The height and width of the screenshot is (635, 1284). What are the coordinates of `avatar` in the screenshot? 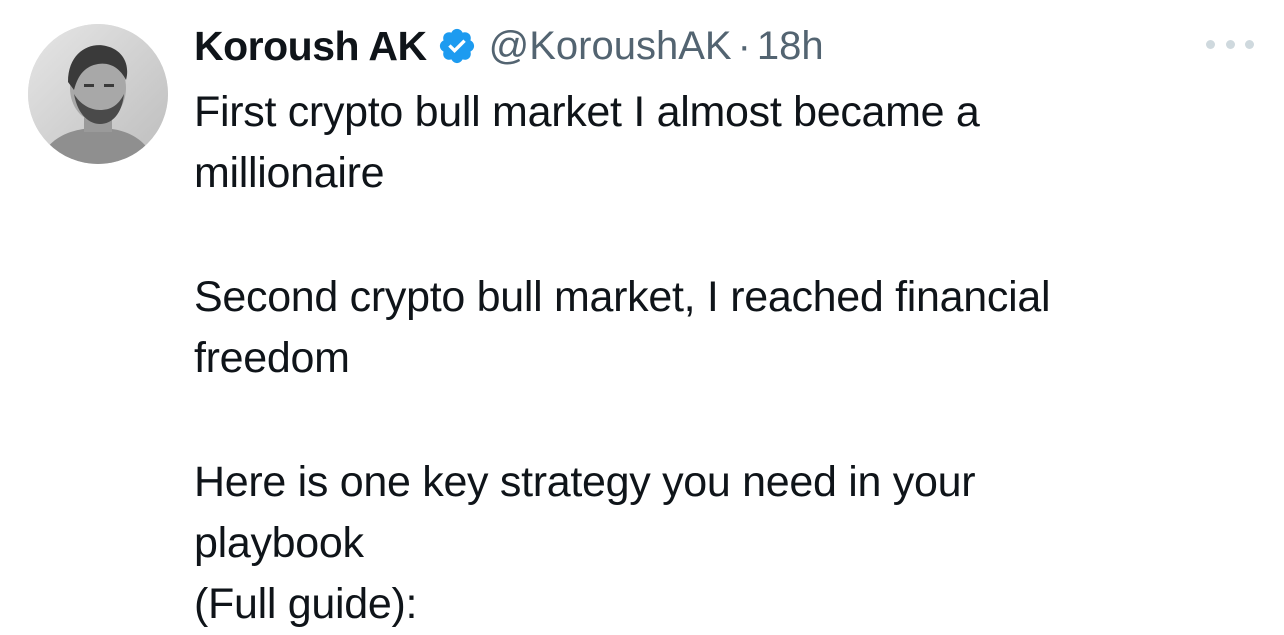 It's located at (98, 94).